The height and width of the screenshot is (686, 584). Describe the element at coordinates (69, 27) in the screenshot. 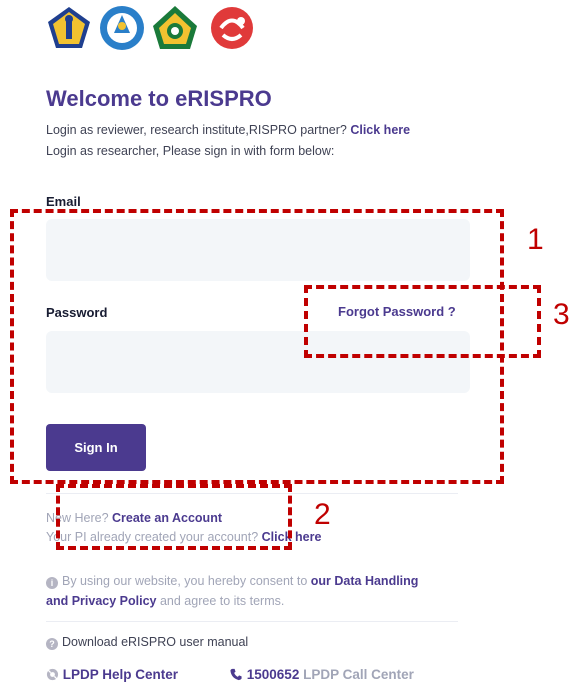

I see `kemenkeu-logo` at that location.